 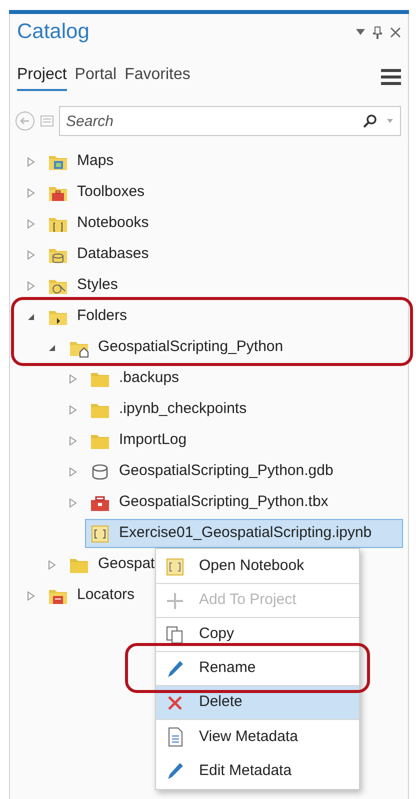 I want to click on tree-item: Styles, so click(x=83, y=285).